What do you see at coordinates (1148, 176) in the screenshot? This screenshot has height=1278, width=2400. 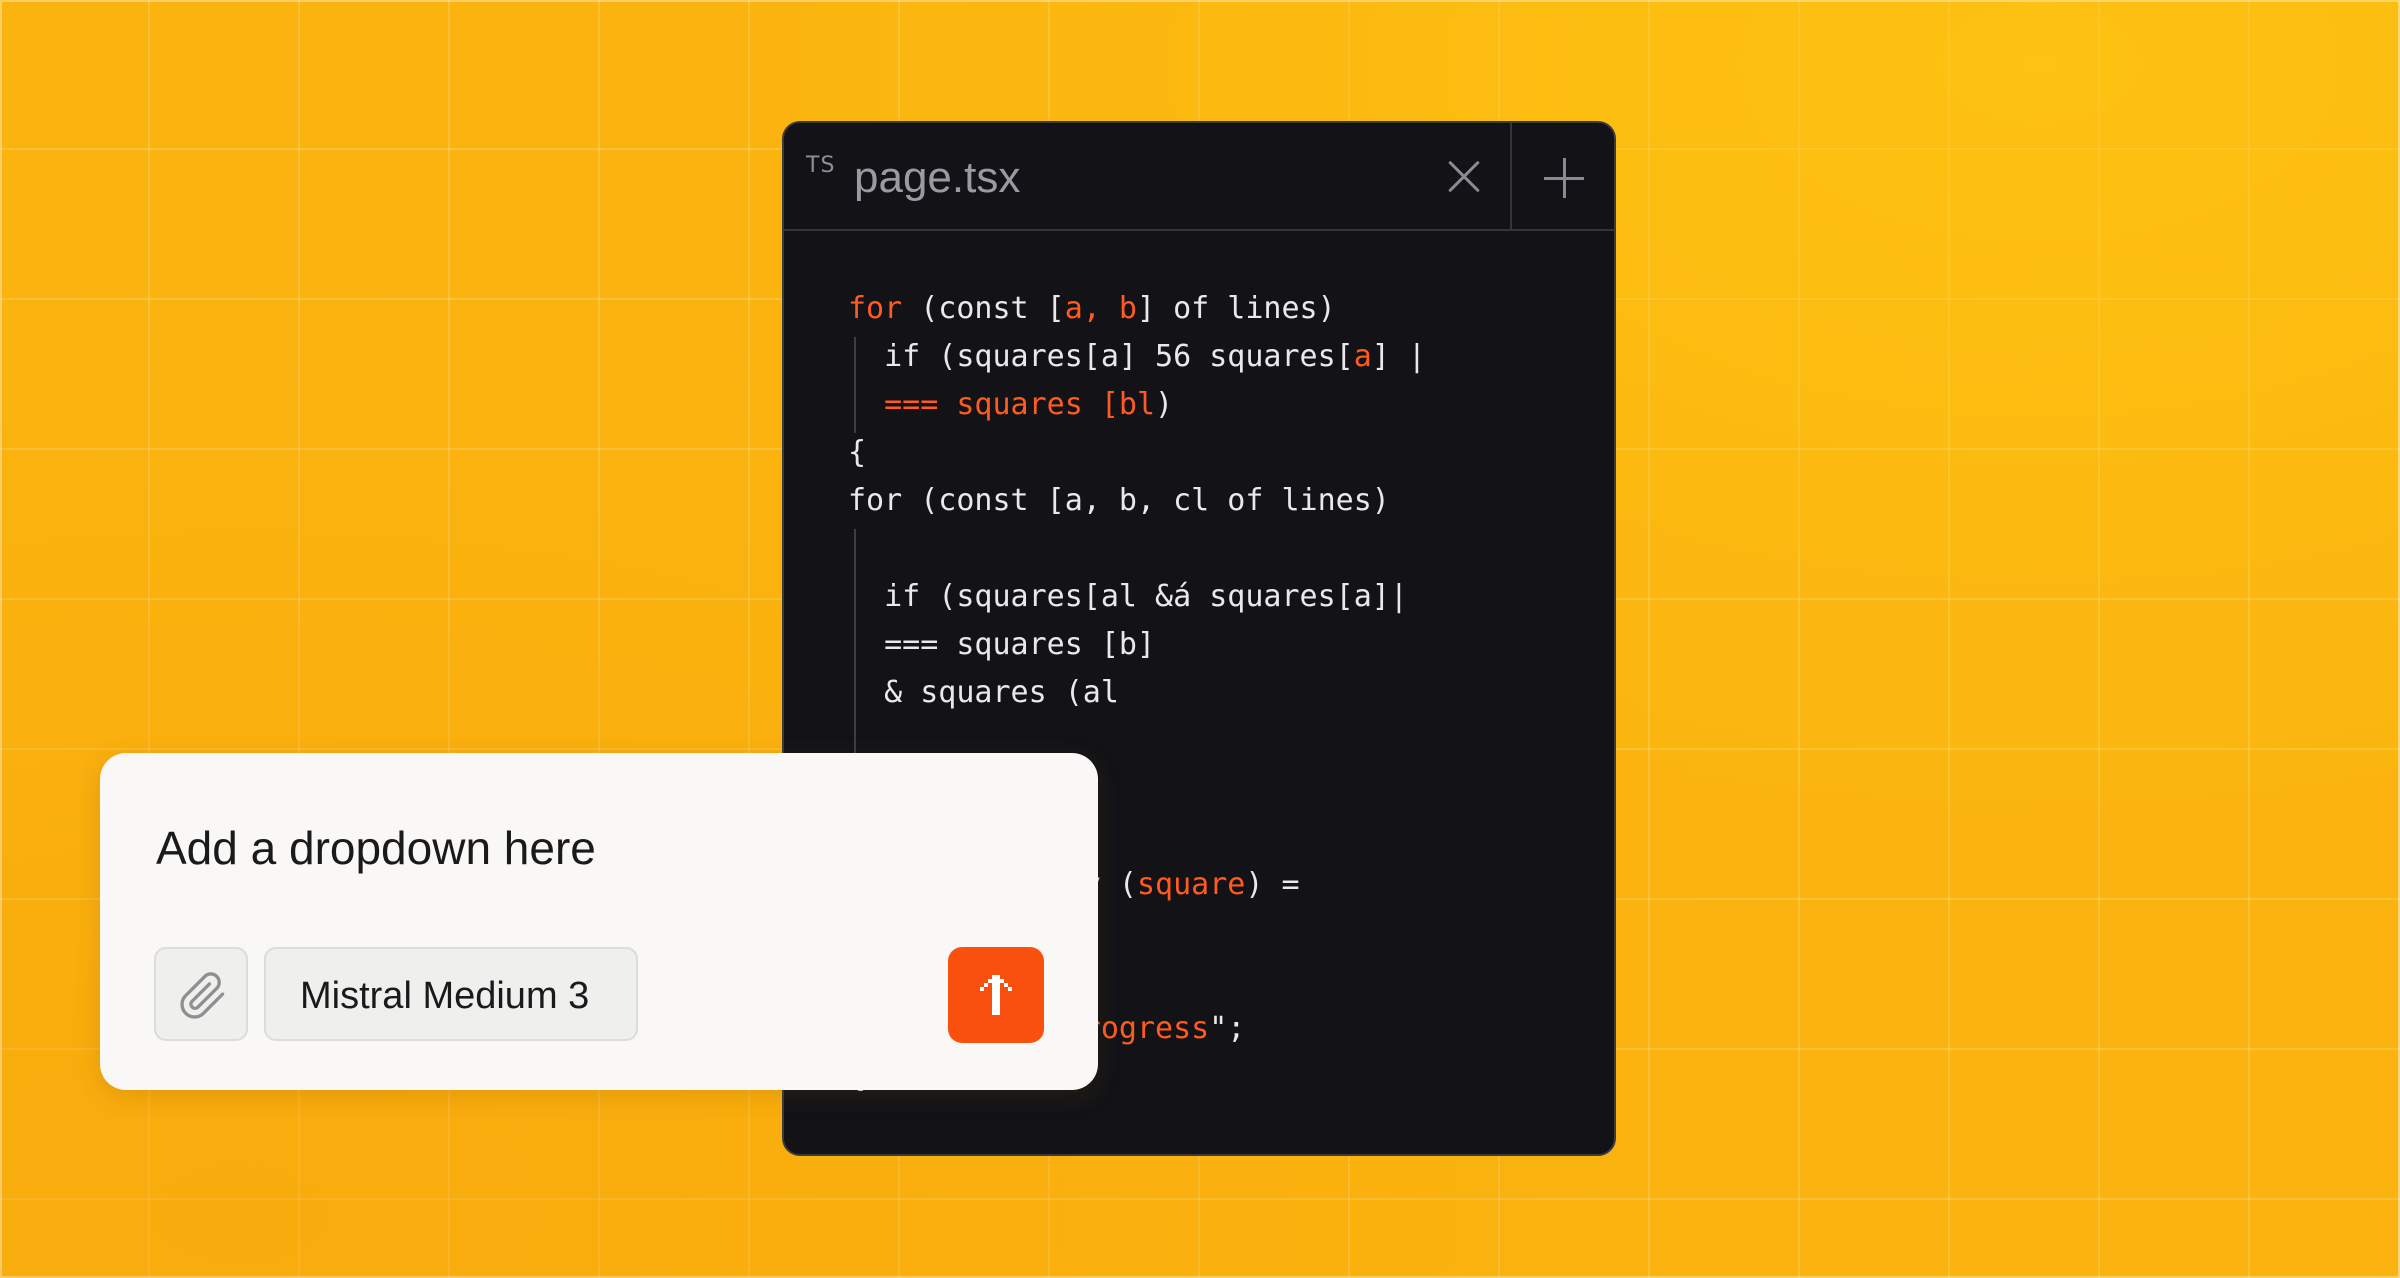 I see `file-tab: TS page.tsx` at bounding box center [1148, 176].